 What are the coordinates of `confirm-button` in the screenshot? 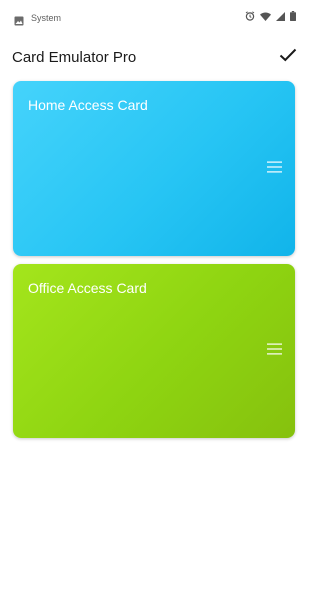 It's located at (288, 57).